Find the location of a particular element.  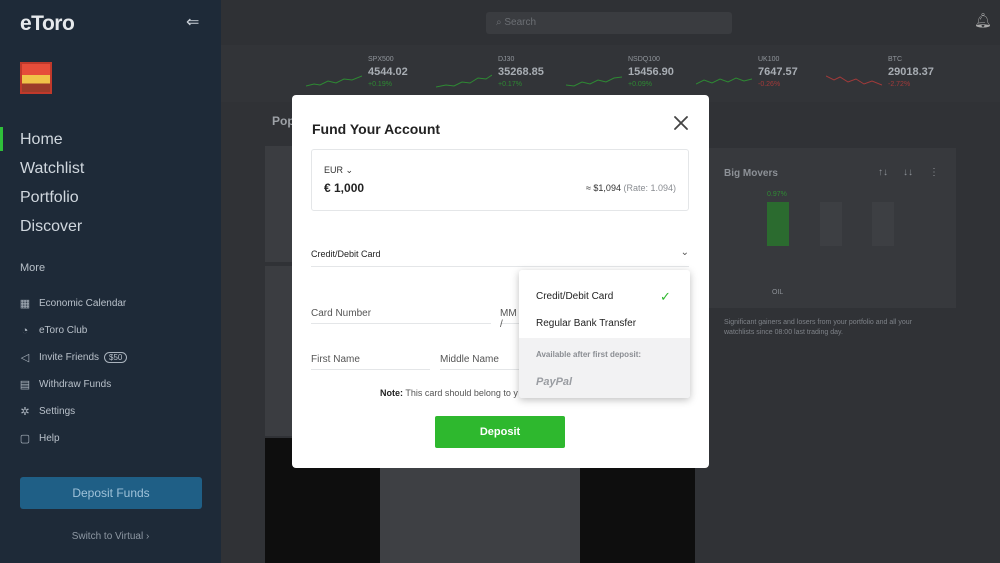

option-label: Credit/Debit Card is located at coordinates (575, 296).